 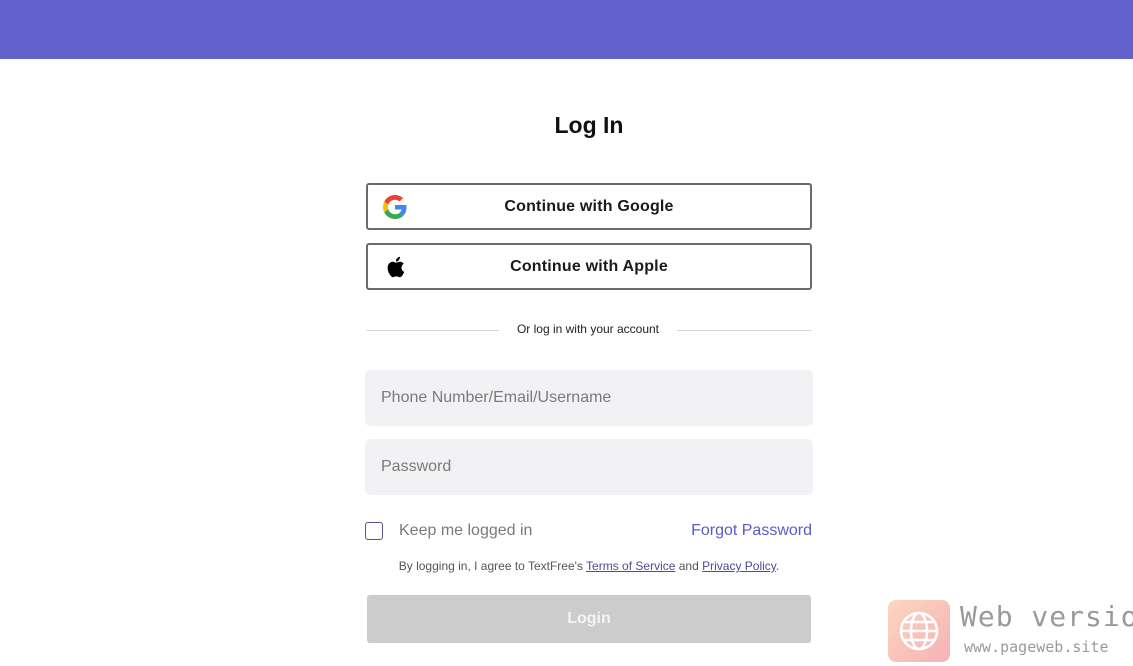 What do you see at coordinates (777, 566) in the screenshot?
I see `terms-suffix: .` at bounding box center [777, 566].